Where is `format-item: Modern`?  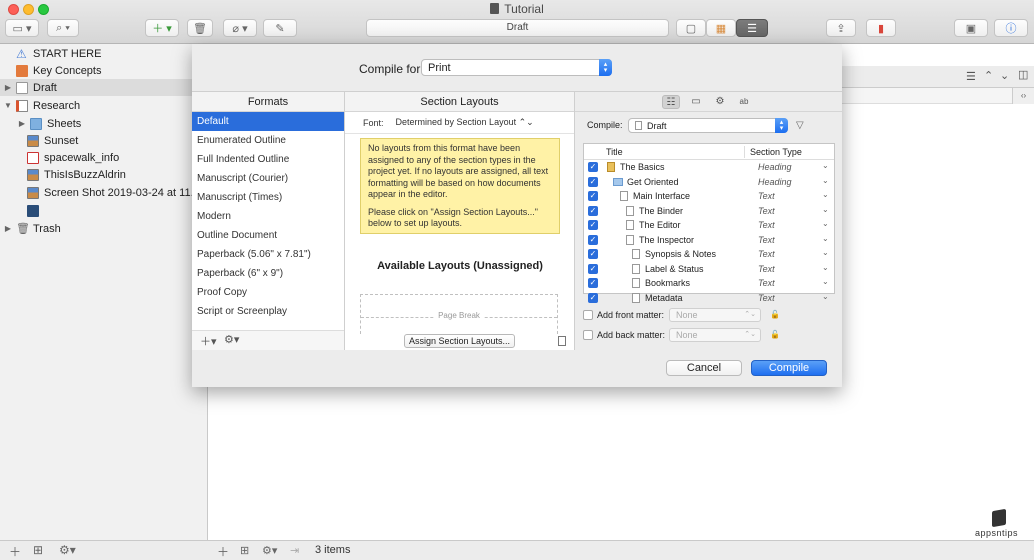
format-item: Modern is located at coordinates (268, 216).